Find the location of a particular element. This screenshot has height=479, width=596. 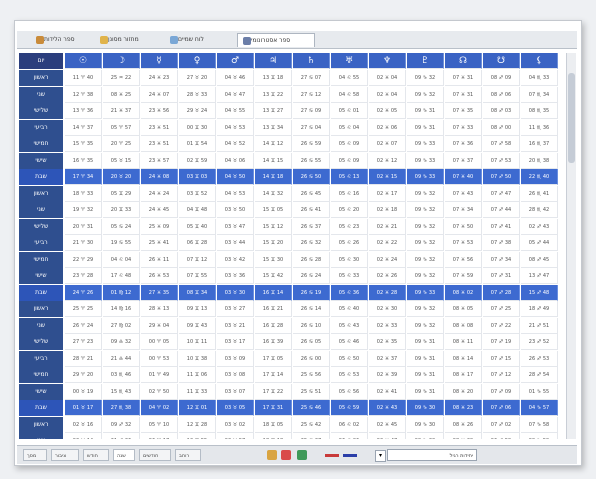

table-cell: 07 ♓ 33 is located at coordinates (463, 127).